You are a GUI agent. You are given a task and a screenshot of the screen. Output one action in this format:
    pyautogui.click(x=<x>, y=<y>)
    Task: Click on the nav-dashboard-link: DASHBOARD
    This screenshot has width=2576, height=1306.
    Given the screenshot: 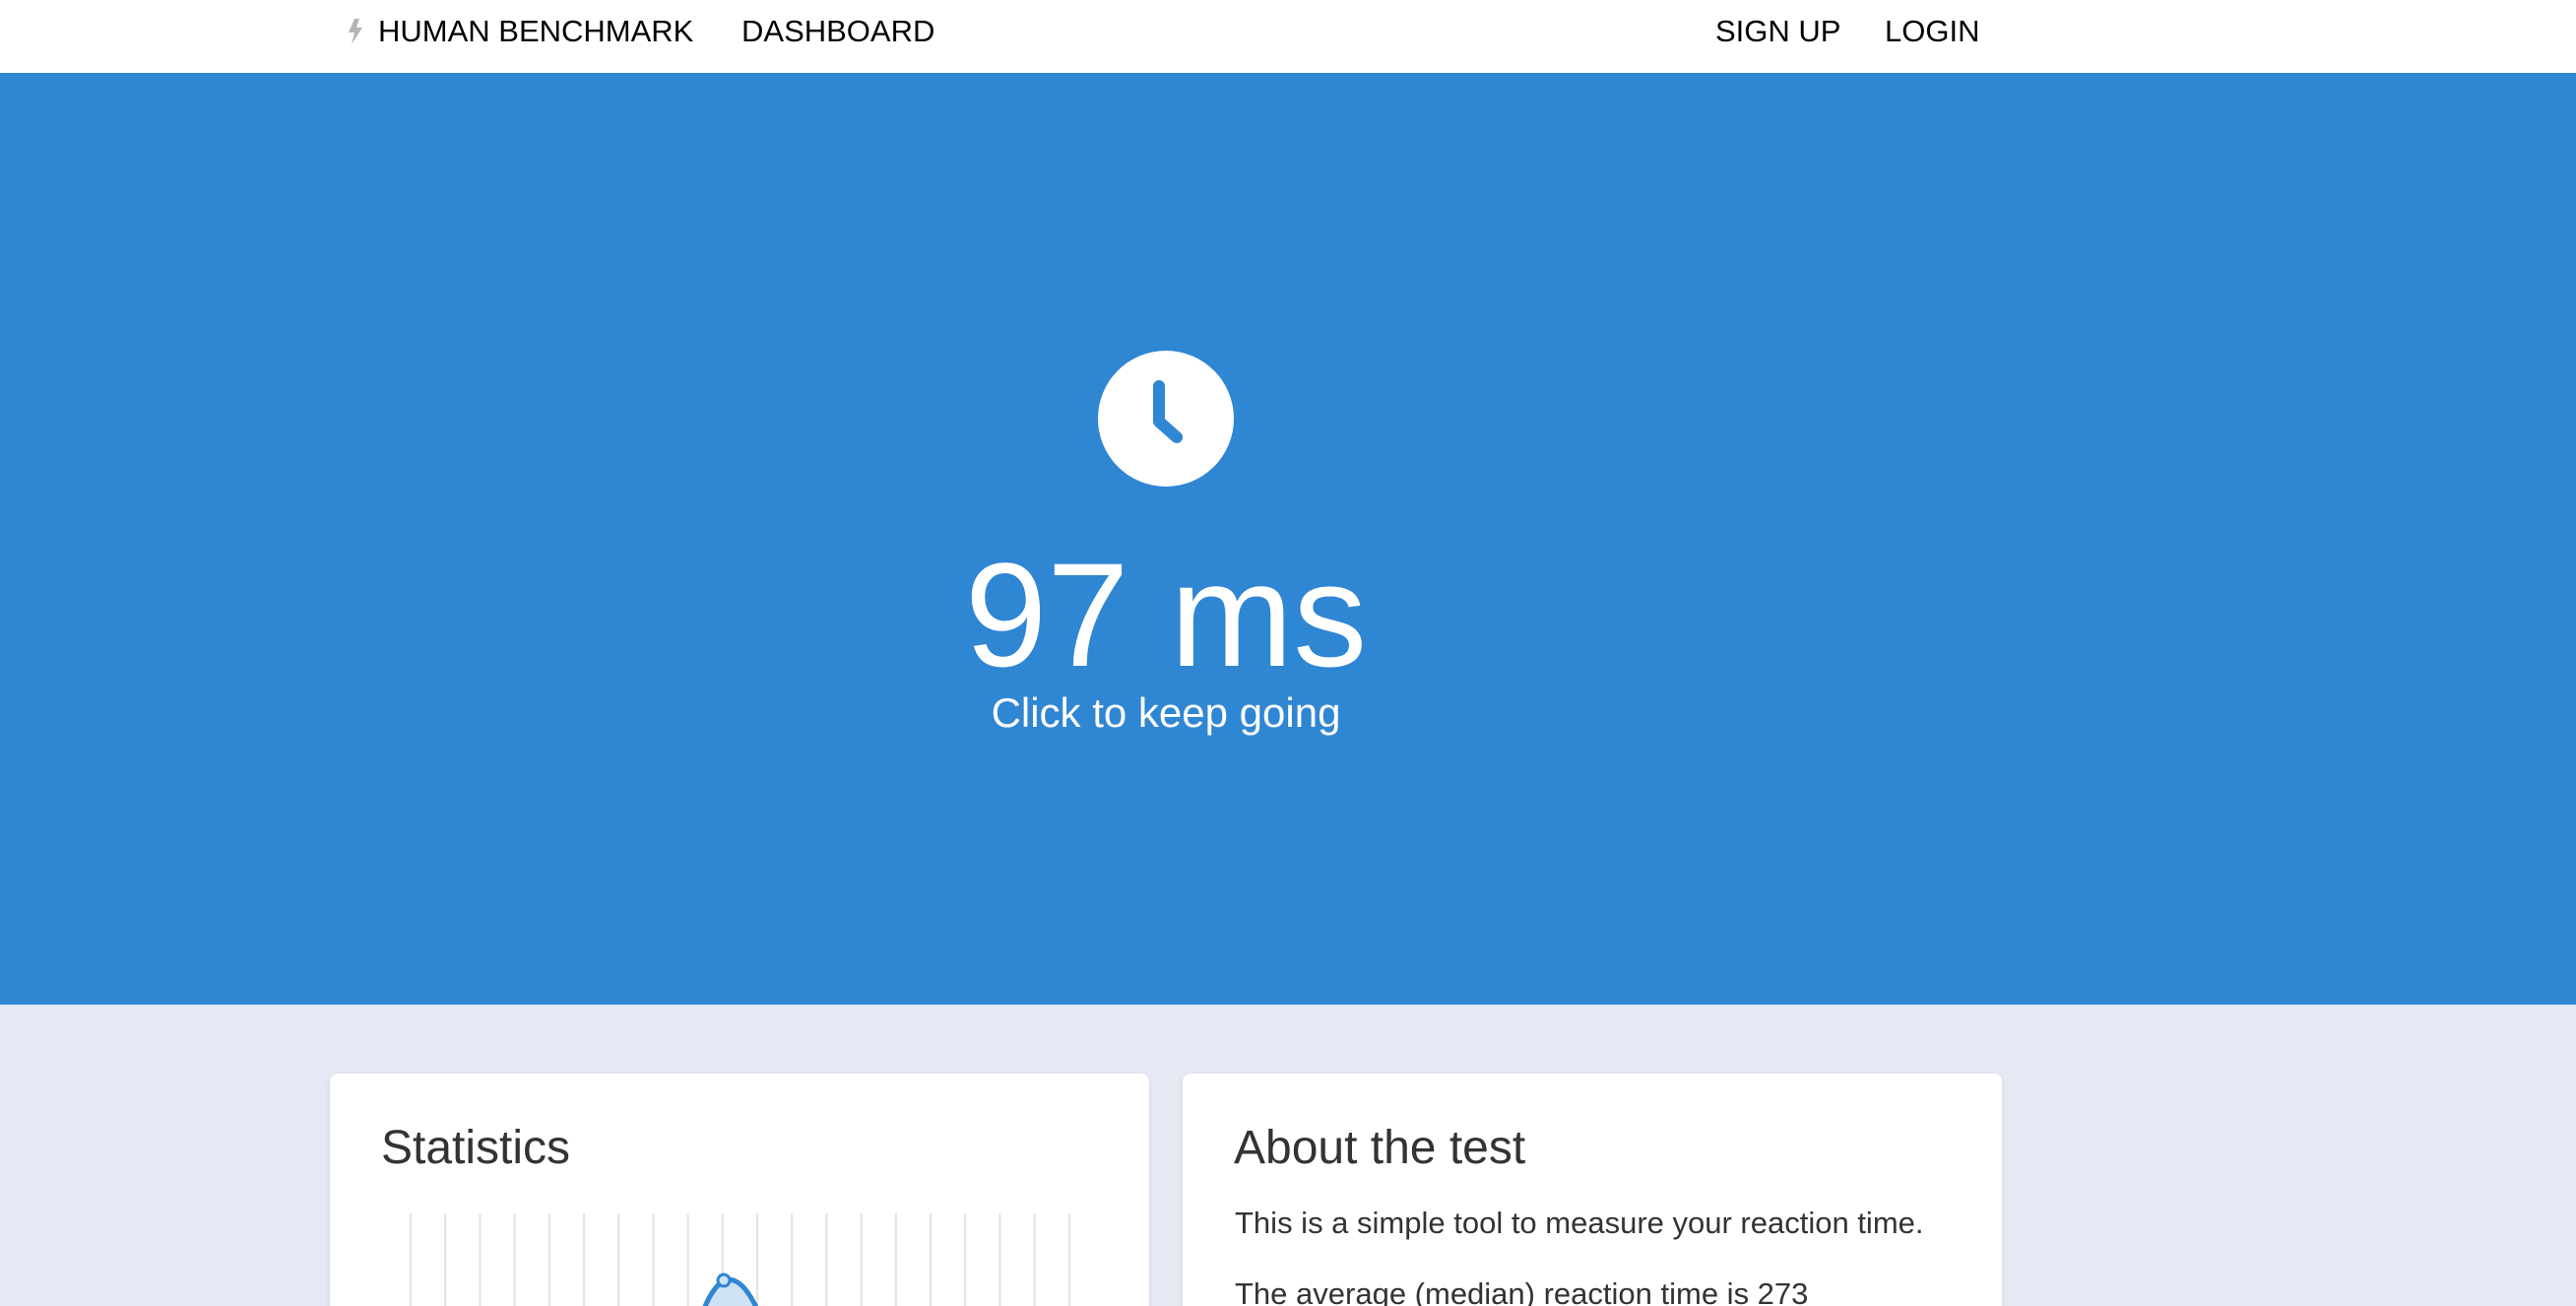 What is the action you would take?
    pyautogui.click(x=837, y=32)
    